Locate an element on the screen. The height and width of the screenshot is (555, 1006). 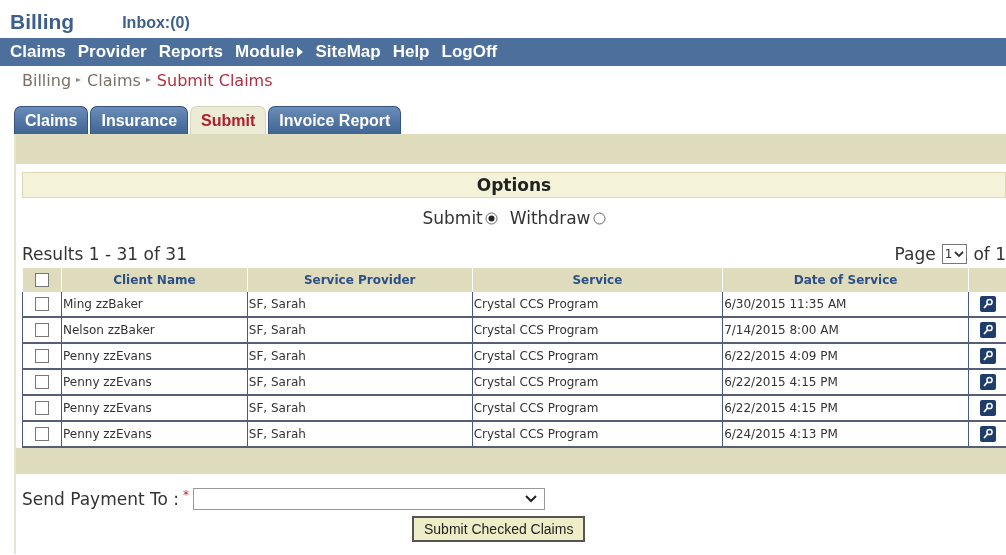
tab: Invoice Report is located at coordinates (335, 120).